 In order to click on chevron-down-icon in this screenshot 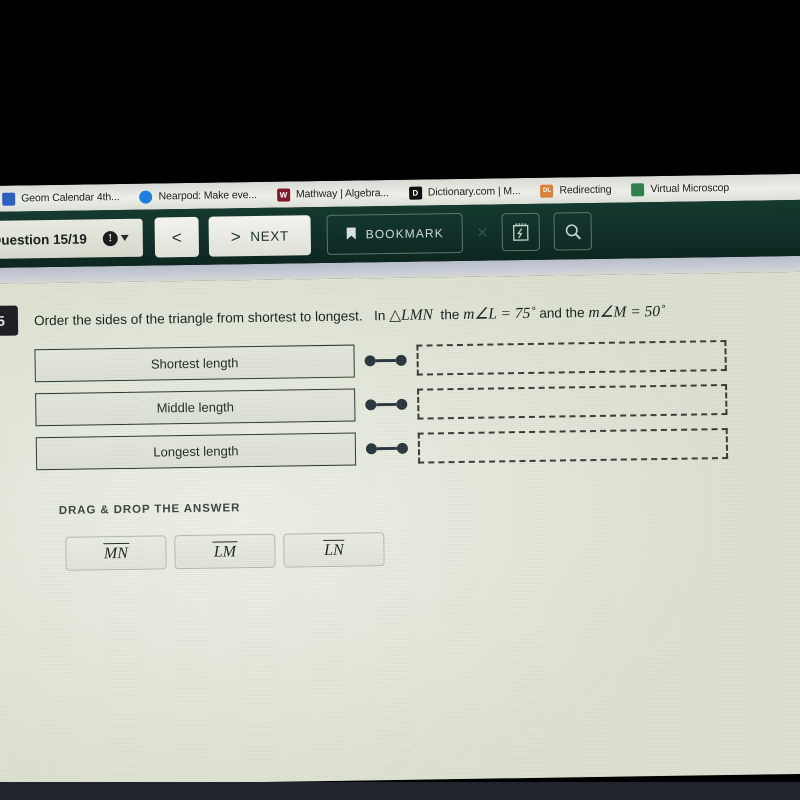, I will do `click(124, 238)`.